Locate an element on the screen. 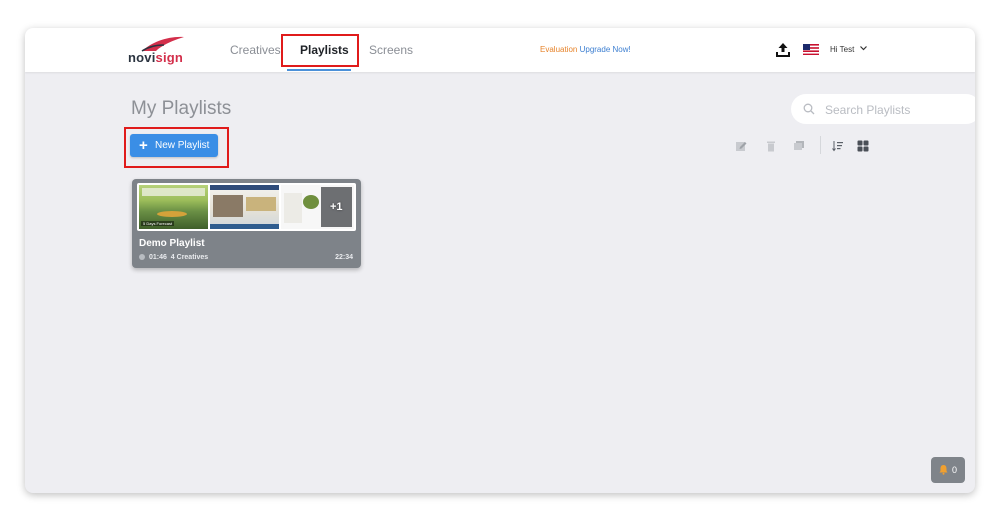  plus-icon: + is located at coordinates (143, 145).